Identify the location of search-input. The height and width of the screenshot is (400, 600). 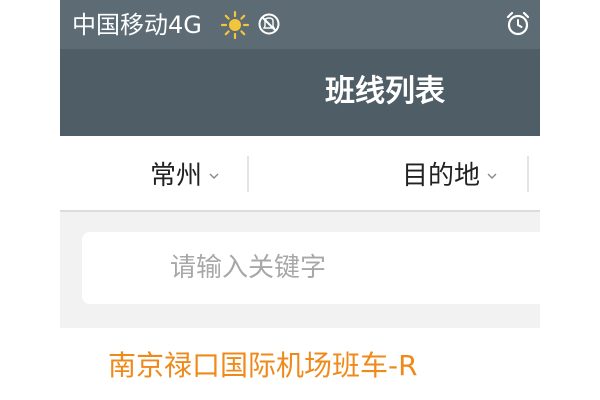
(311, 268).